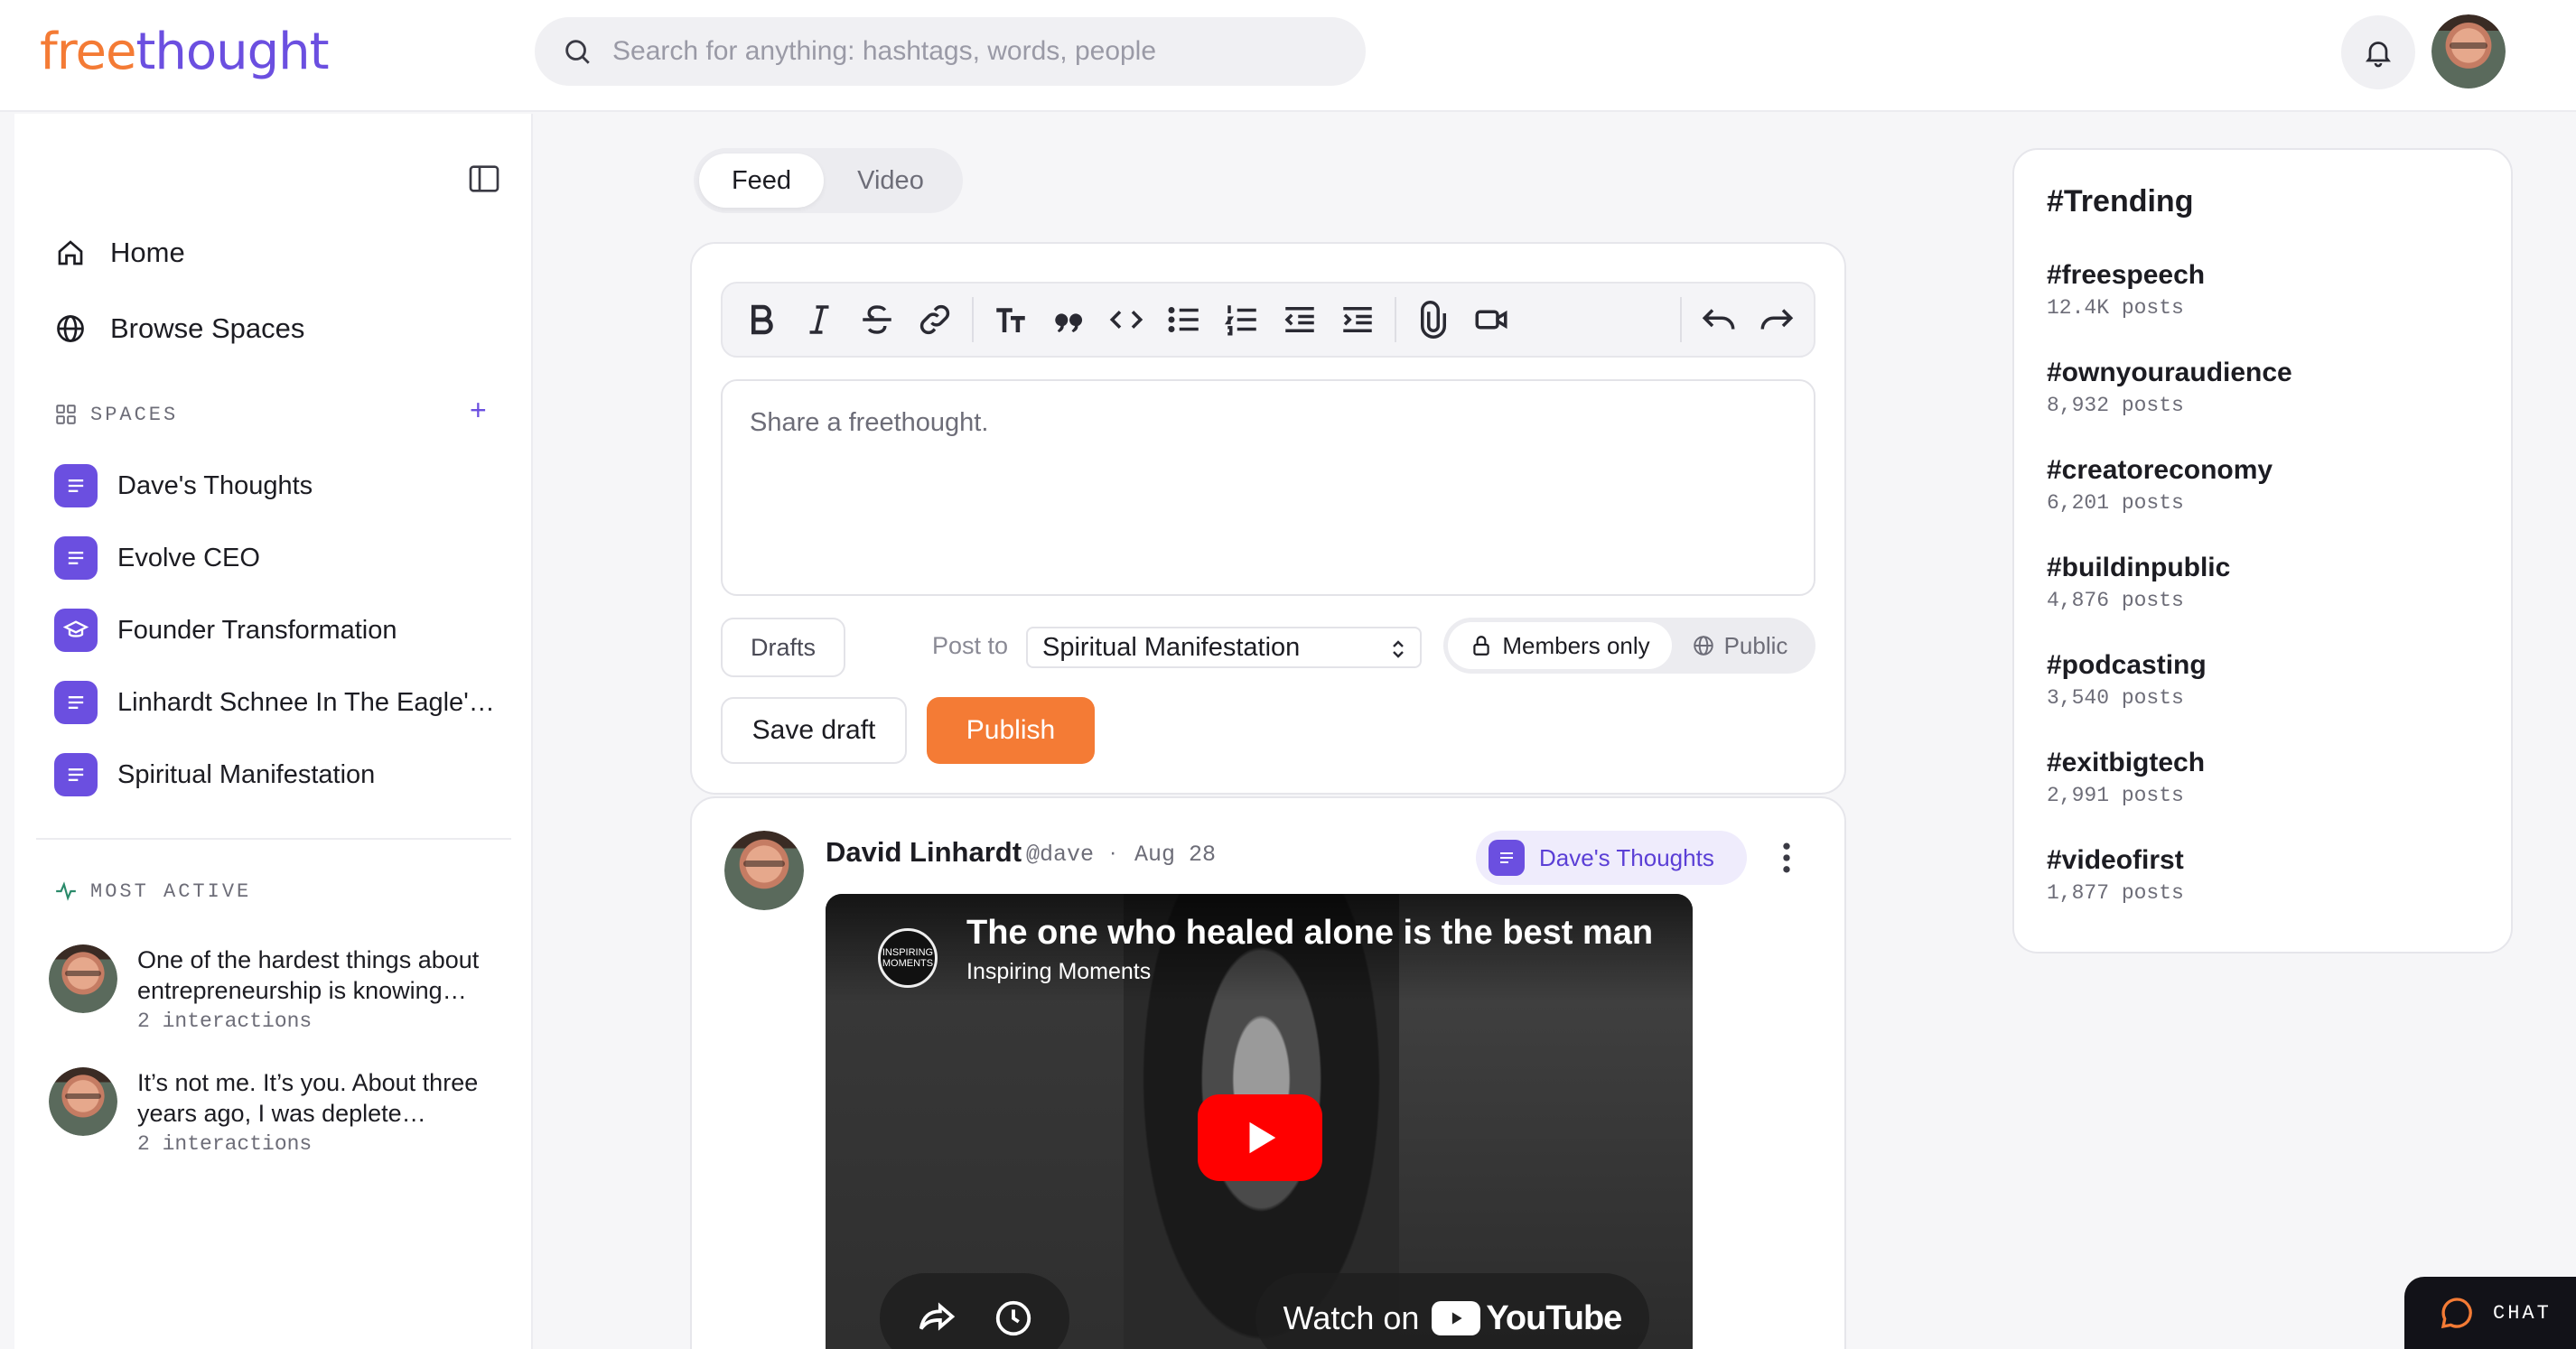  Describe the element at coordinates (975, 1311) in the screenshot. I see `video-controls` at that location.